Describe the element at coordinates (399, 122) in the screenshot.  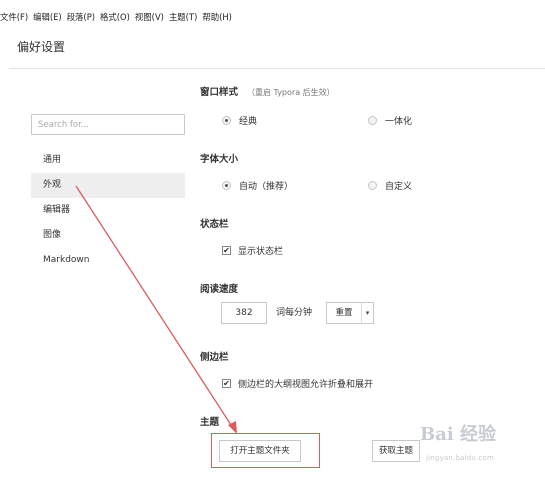
I see `radio-label-unibody: 一体化` at that location.